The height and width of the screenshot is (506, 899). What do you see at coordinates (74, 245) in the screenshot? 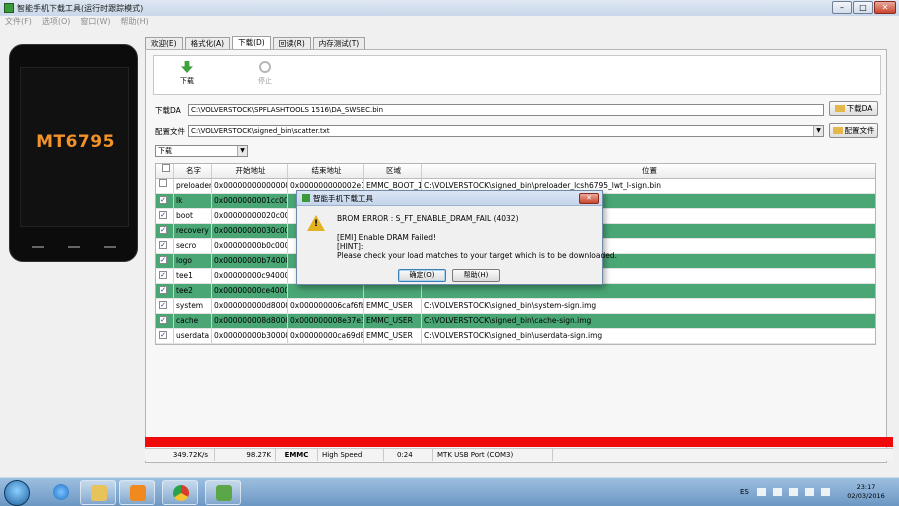
I see `home-key-icon` at bounding box center [74, 245].